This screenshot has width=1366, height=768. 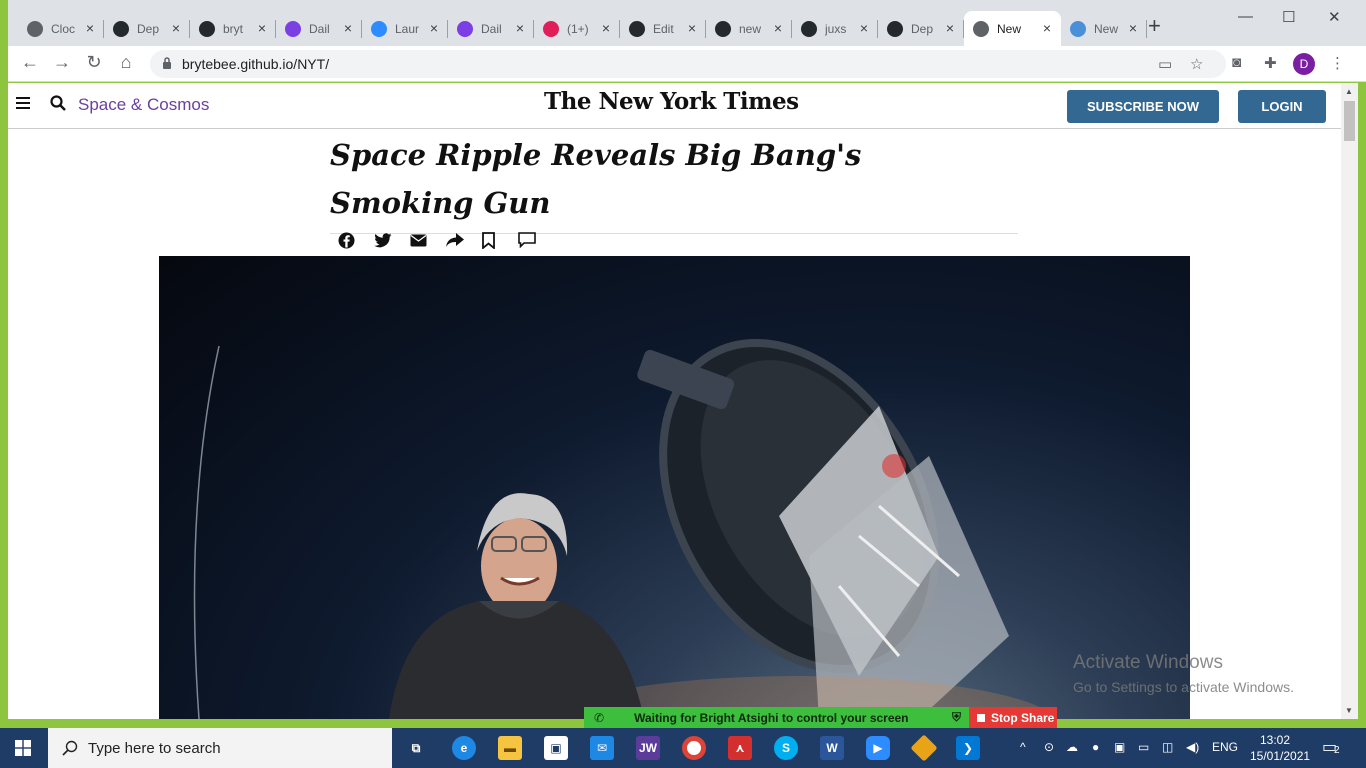 I want to click on new-tab-button: +, so click(x=1154, y=26).